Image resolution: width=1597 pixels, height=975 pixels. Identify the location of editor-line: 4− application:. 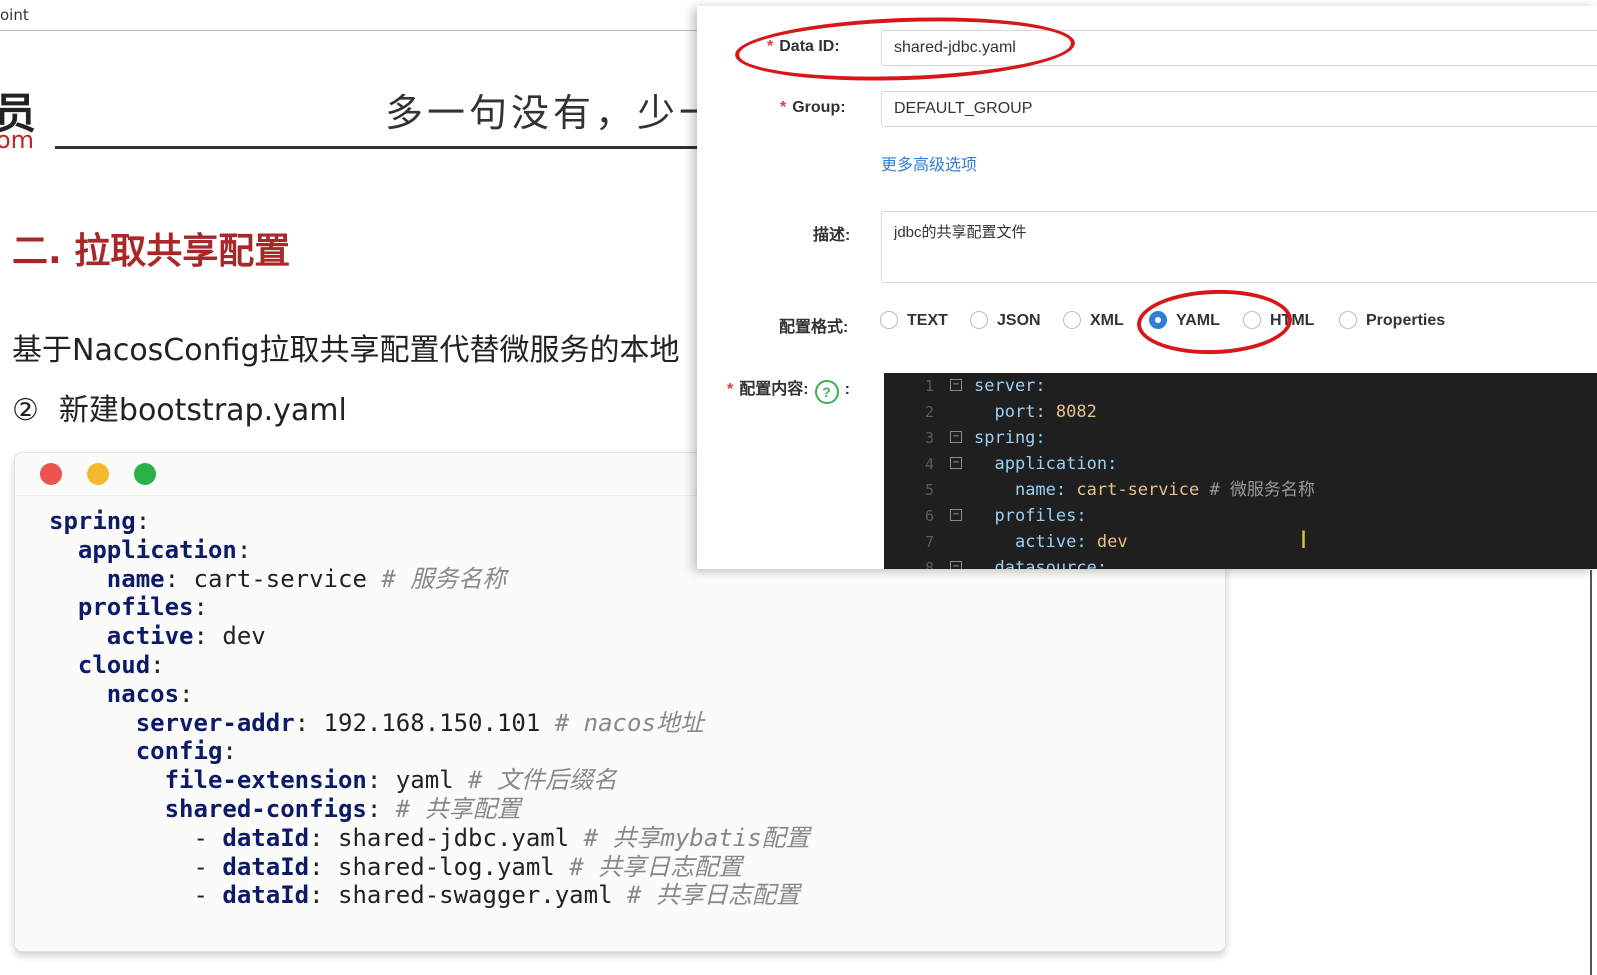
(1240, 464).